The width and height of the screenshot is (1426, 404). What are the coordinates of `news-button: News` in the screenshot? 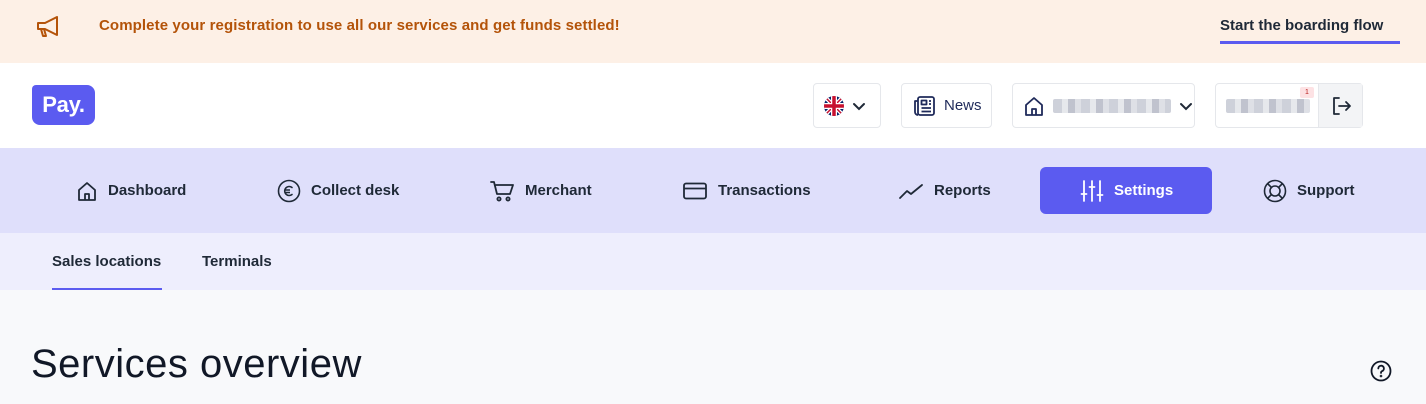 It's located at (946, 105).